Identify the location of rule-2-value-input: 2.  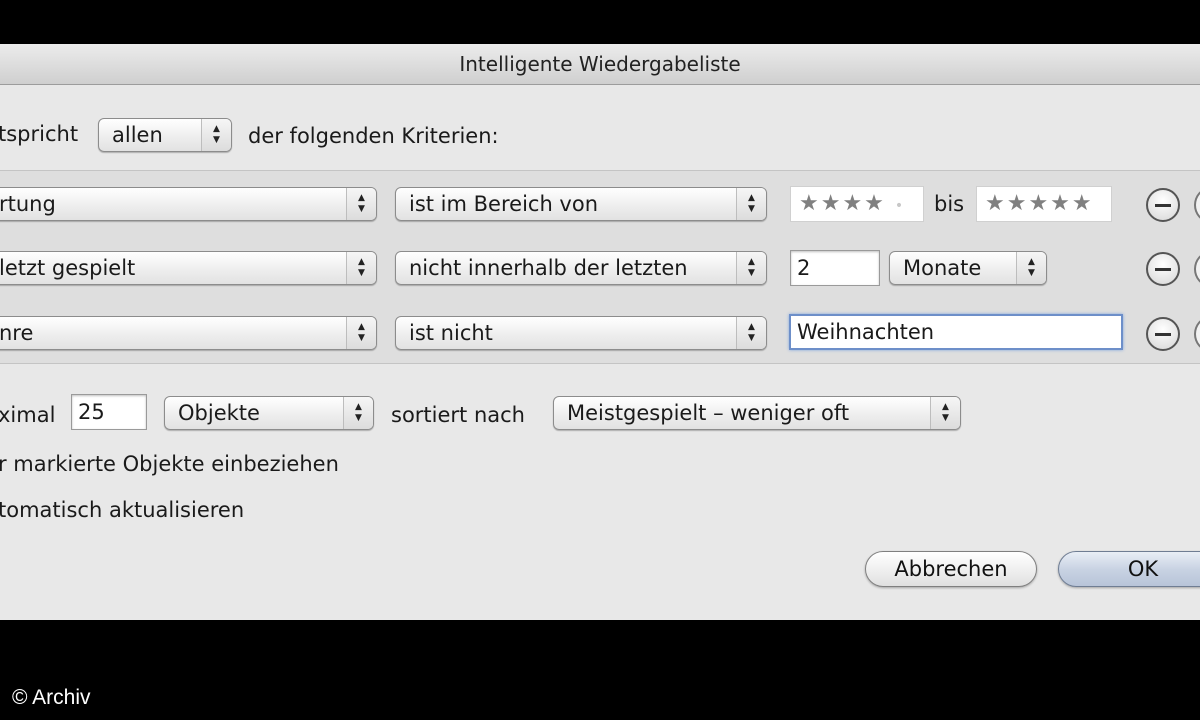
(835, 268).